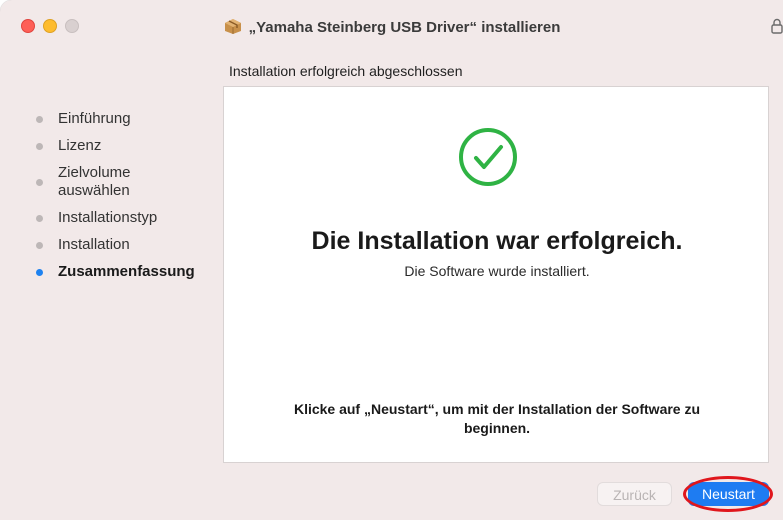  I want to click on back-button: Zurück, so click(634, 494).